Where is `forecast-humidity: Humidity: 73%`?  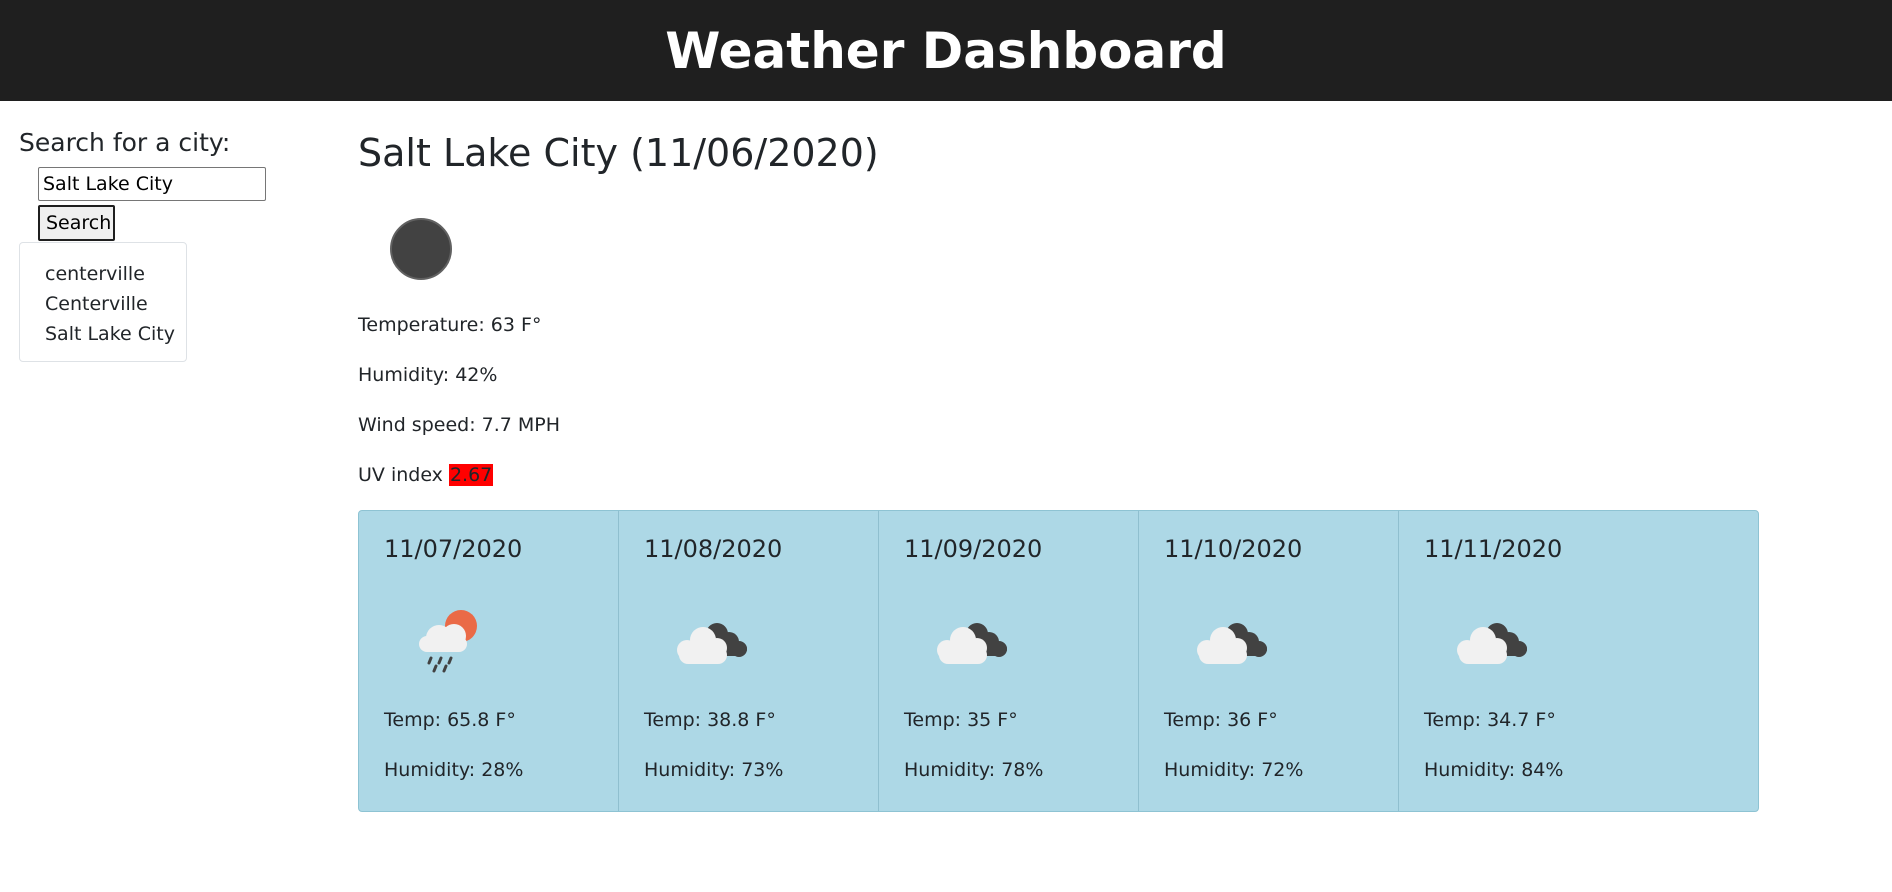 forecast-humidity: Humidity: 73% is located at coordinates (714, 770).